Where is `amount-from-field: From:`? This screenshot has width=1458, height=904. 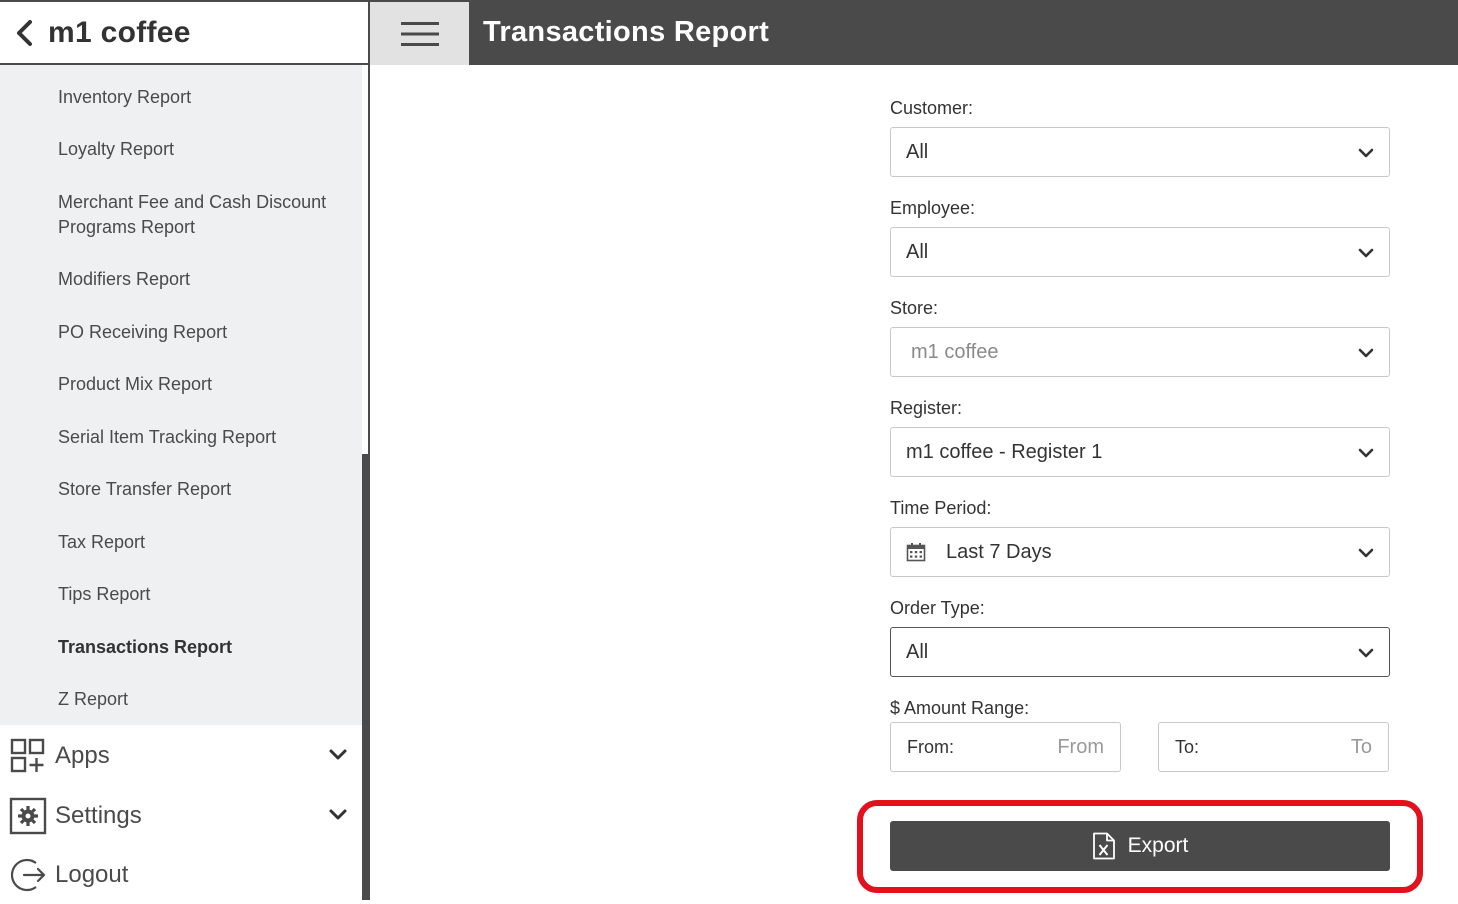
amount-from-field: From: is located at coordinates (1005, 747).